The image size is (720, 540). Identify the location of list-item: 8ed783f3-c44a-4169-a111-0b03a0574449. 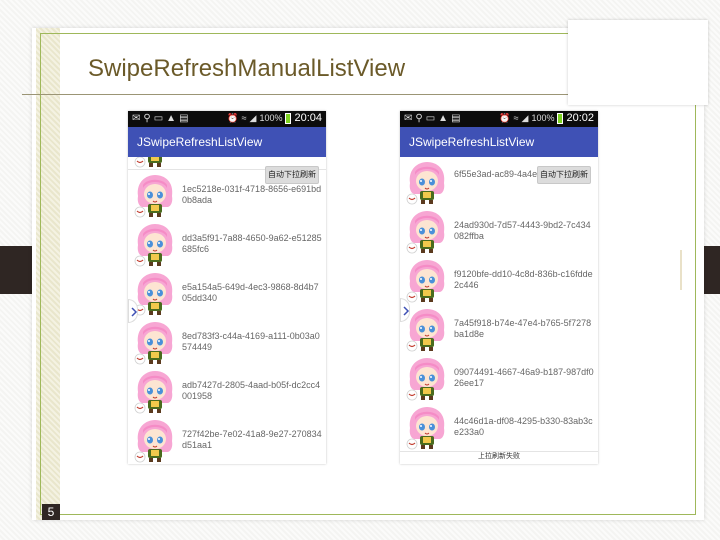
(227, 342).